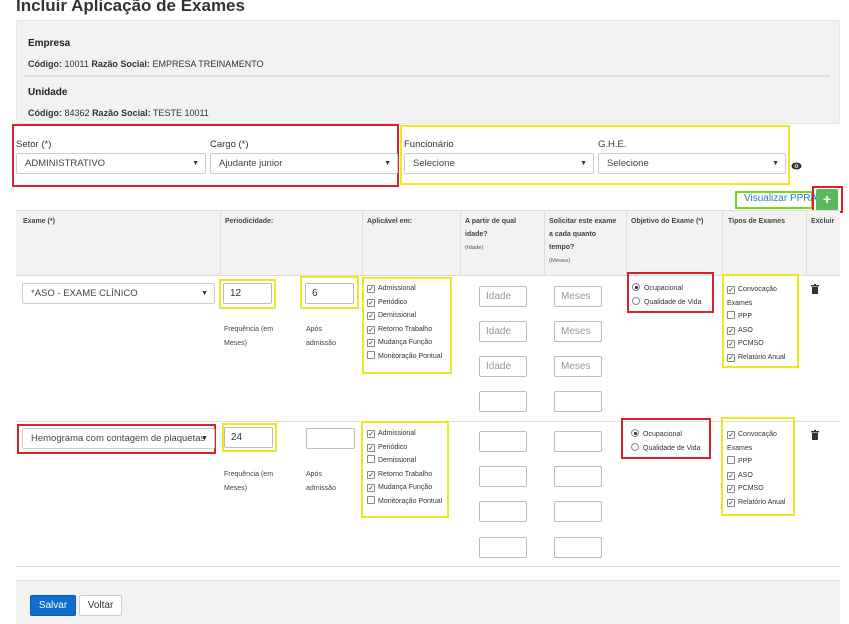  Describe the element at coordinates (390, 221) in the screenshot. I see `header-aplicavel: Aplicável em:` at that location.